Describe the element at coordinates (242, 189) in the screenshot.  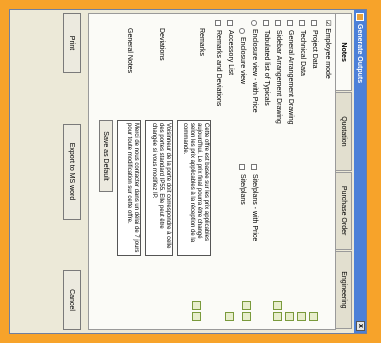
I see `checkbox-label: Site/plans` at that location.